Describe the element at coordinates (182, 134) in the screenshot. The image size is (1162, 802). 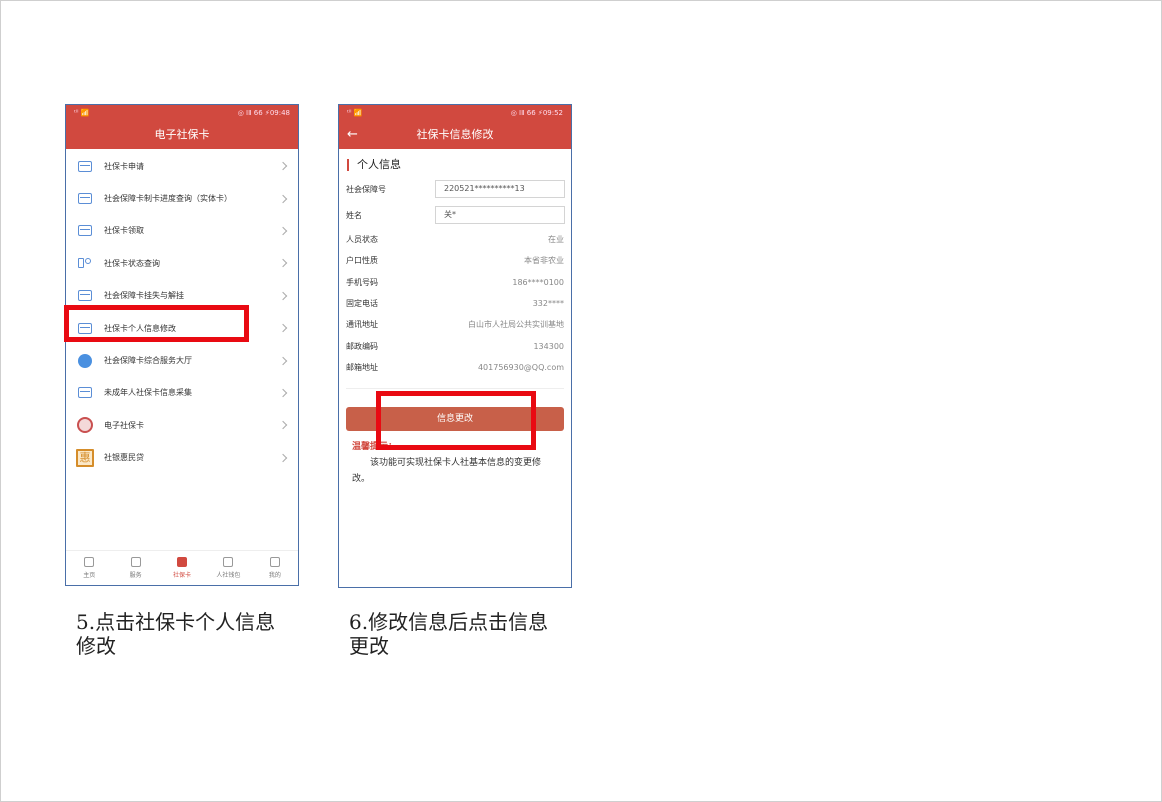
I see `page-title: 电子社保卡` at that location.